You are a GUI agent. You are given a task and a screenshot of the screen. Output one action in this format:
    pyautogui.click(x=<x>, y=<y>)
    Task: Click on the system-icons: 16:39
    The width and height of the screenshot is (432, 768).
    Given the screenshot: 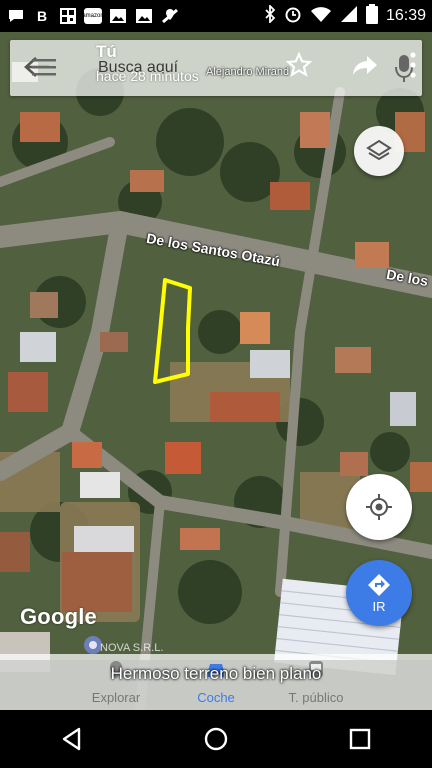 What is the action you would take?
    pyautogui.click(x=345, y=16)
    